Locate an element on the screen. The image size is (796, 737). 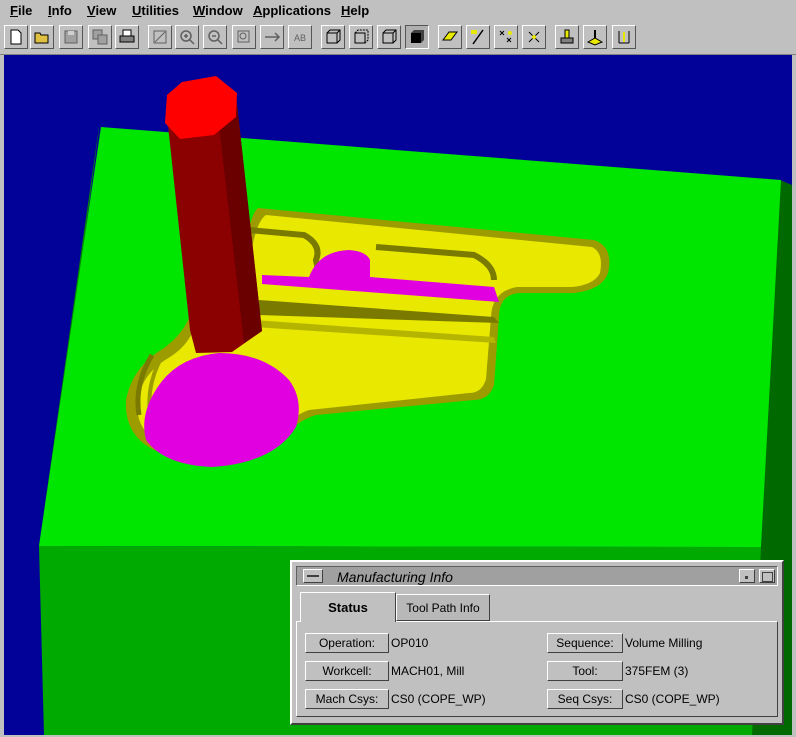
menu-view: View is located at coordinates (101, 10).